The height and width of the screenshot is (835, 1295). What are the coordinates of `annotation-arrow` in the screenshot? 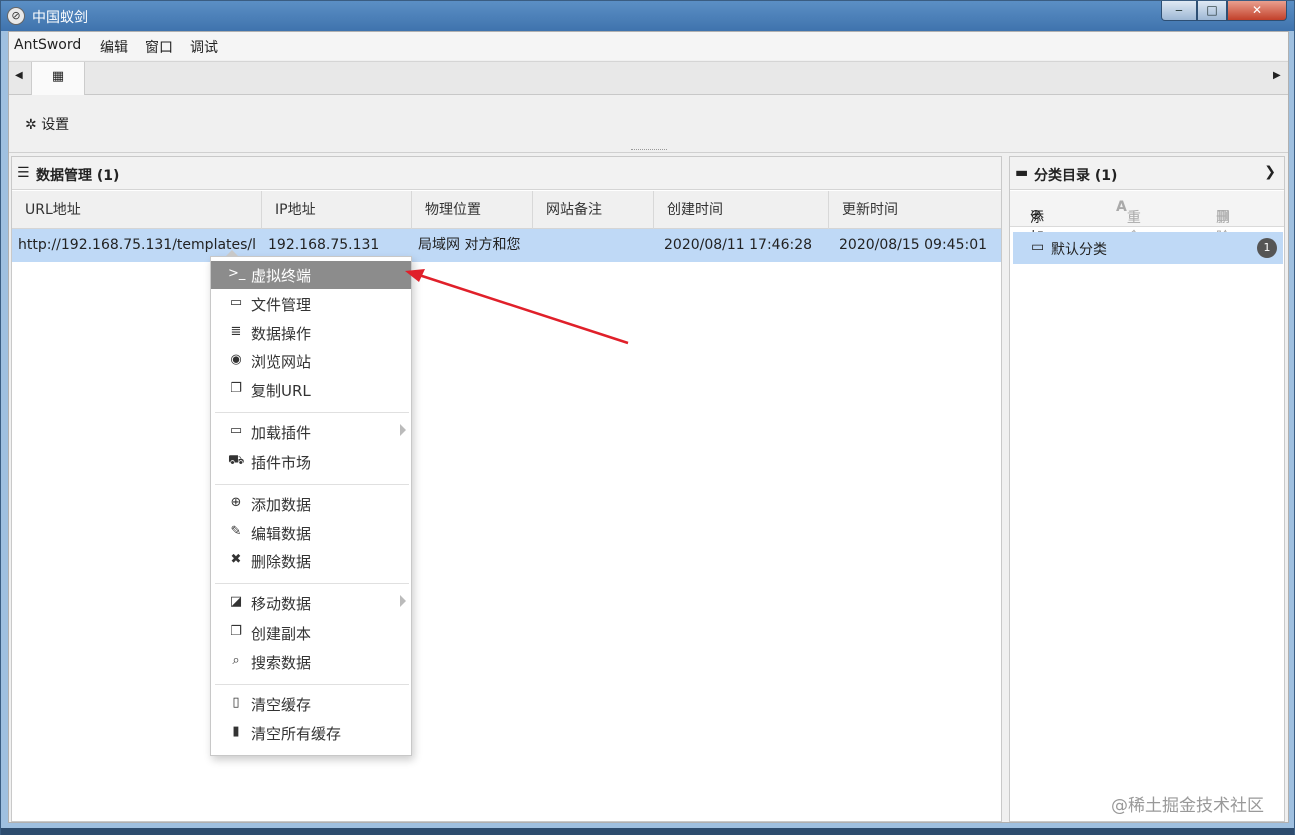 It's located at (517, 307).